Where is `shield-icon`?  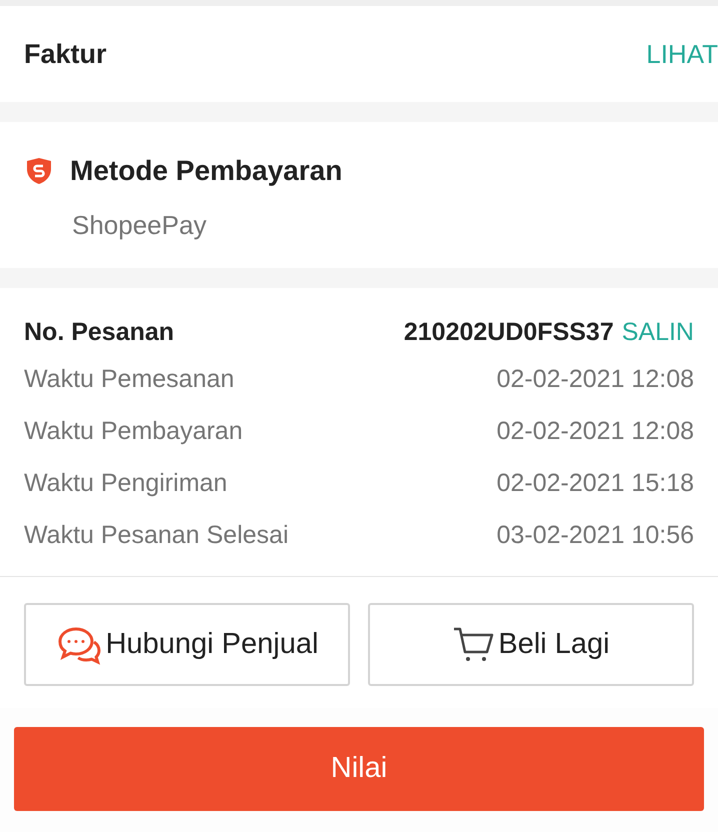 shield-icon is located at coordinates (39, 171).